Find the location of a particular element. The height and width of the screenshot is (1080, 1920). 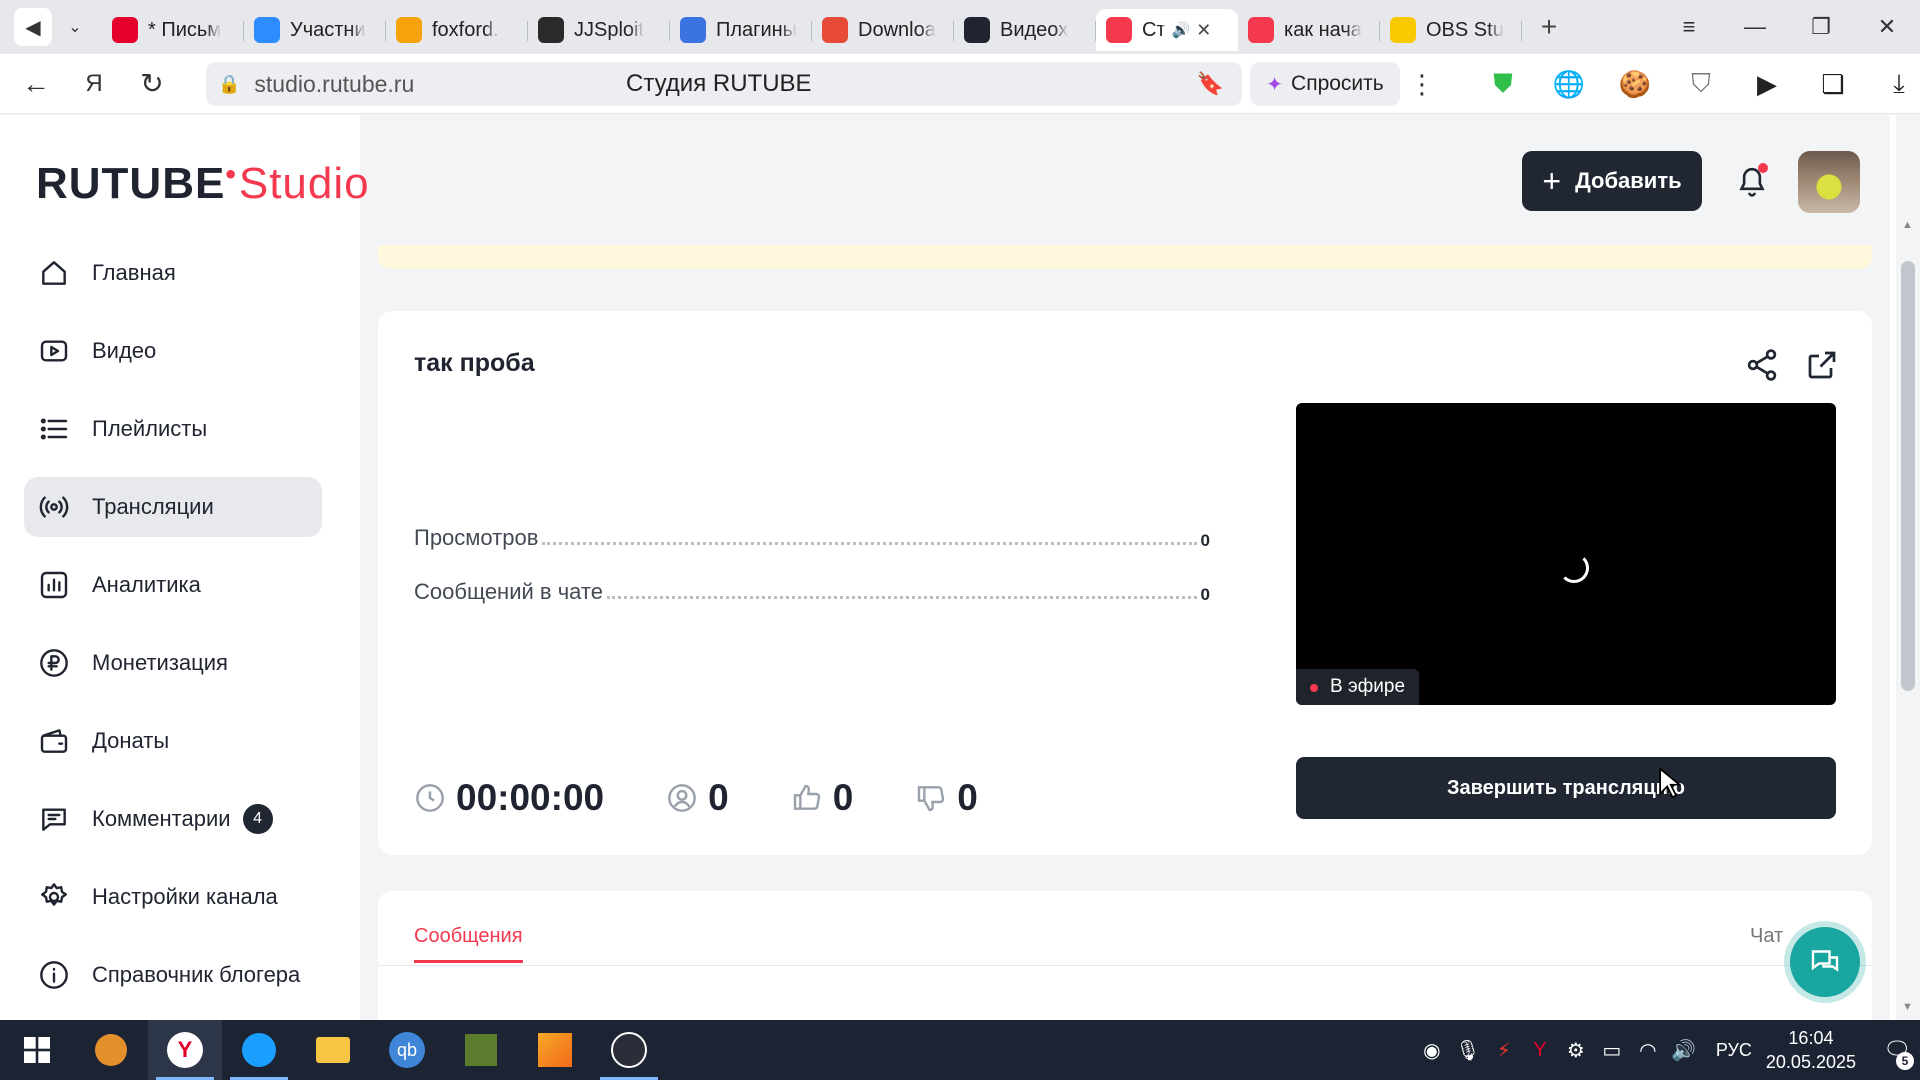

sidebar-item-label: Аналитика is located at coordinates (146, 584).